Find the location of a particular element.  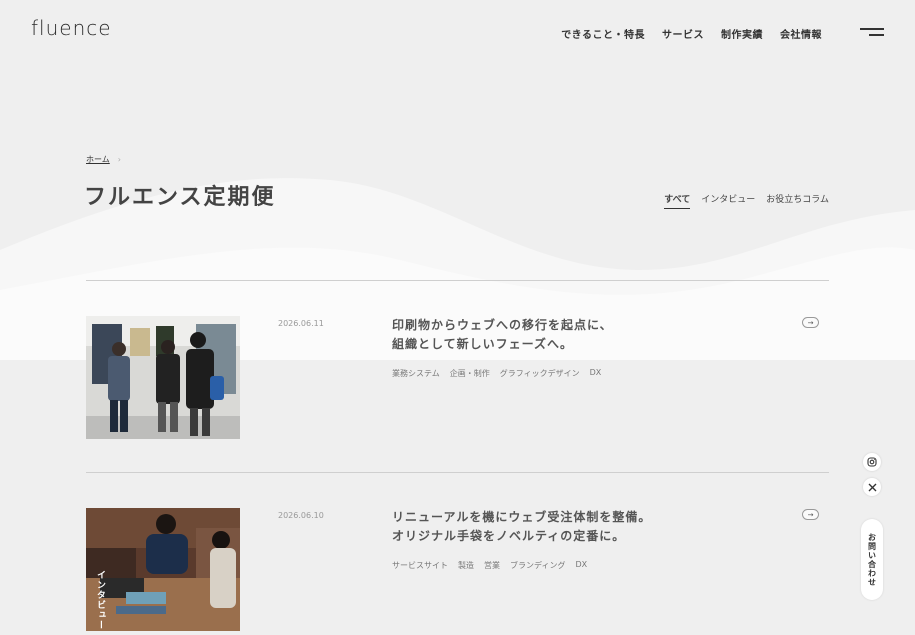

tag: 営業 is located at coordinates (492, 565).